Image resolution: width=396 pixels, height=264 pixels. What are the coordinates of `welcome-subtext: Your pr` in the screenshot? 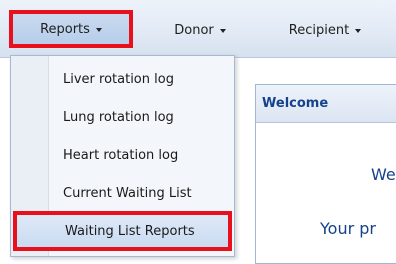 It's located at (348, 228).